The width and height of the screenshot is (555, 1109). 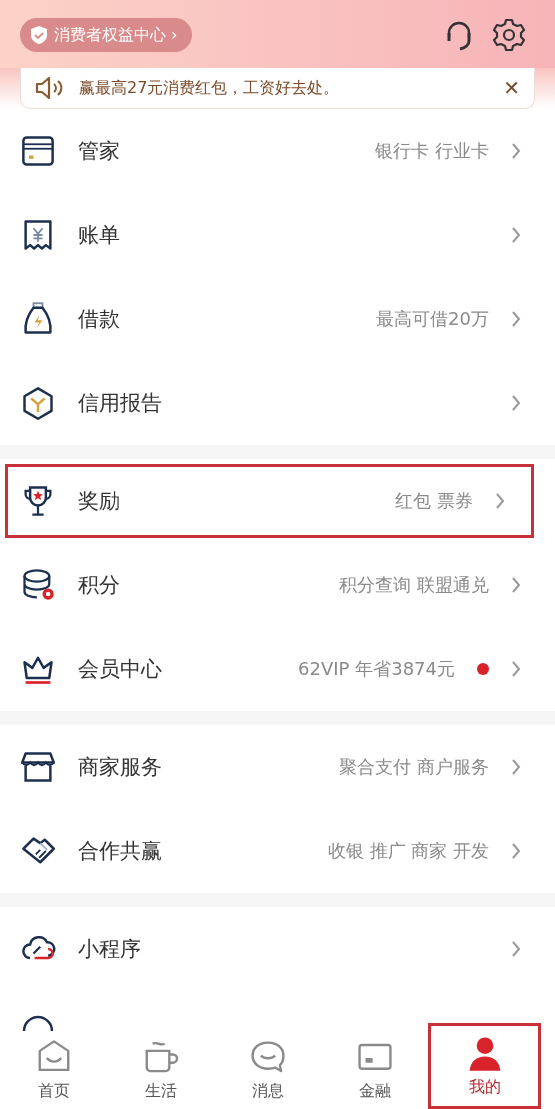 What do you see at coordinates (277, 235) in the screenshot?
I see `menu-row: 账单` at bounding box center [277, 235].